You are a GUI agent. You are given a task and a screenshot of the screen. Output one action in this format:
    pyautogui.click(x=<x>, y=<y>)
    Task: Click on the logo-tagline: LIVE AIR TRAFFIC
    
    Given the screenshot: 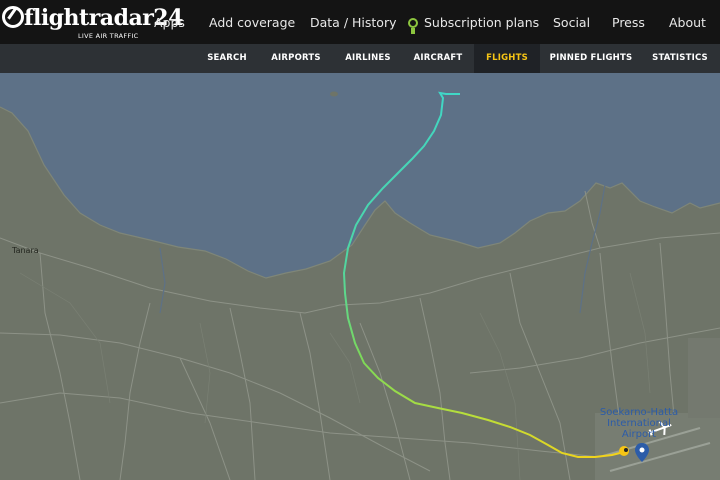 What is the action you would take?
    pyautogui.click(x=108, y=36)
    